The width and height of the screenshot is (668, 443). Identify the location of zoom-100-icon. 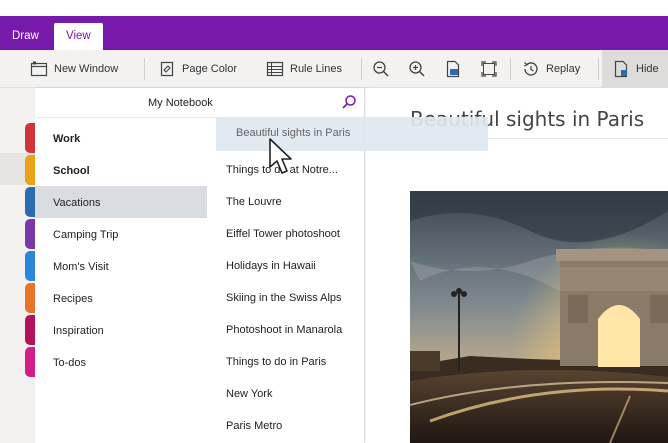
(453, 69).